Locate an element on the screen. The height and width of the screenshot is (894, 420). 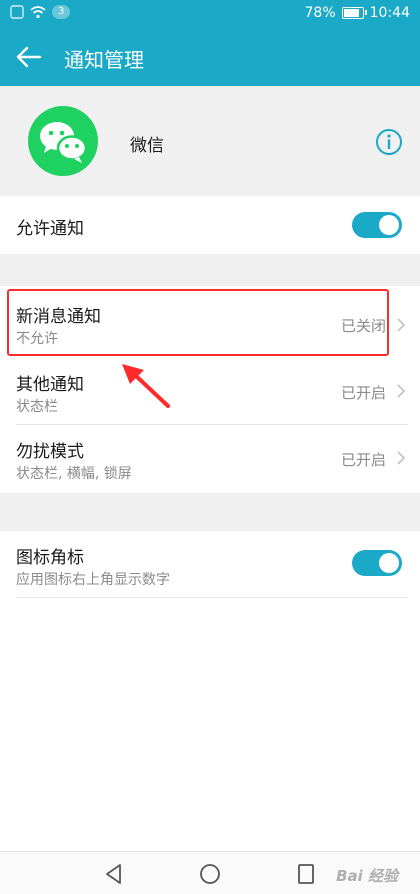
wifi-icon is located at coordinates (38, 11).